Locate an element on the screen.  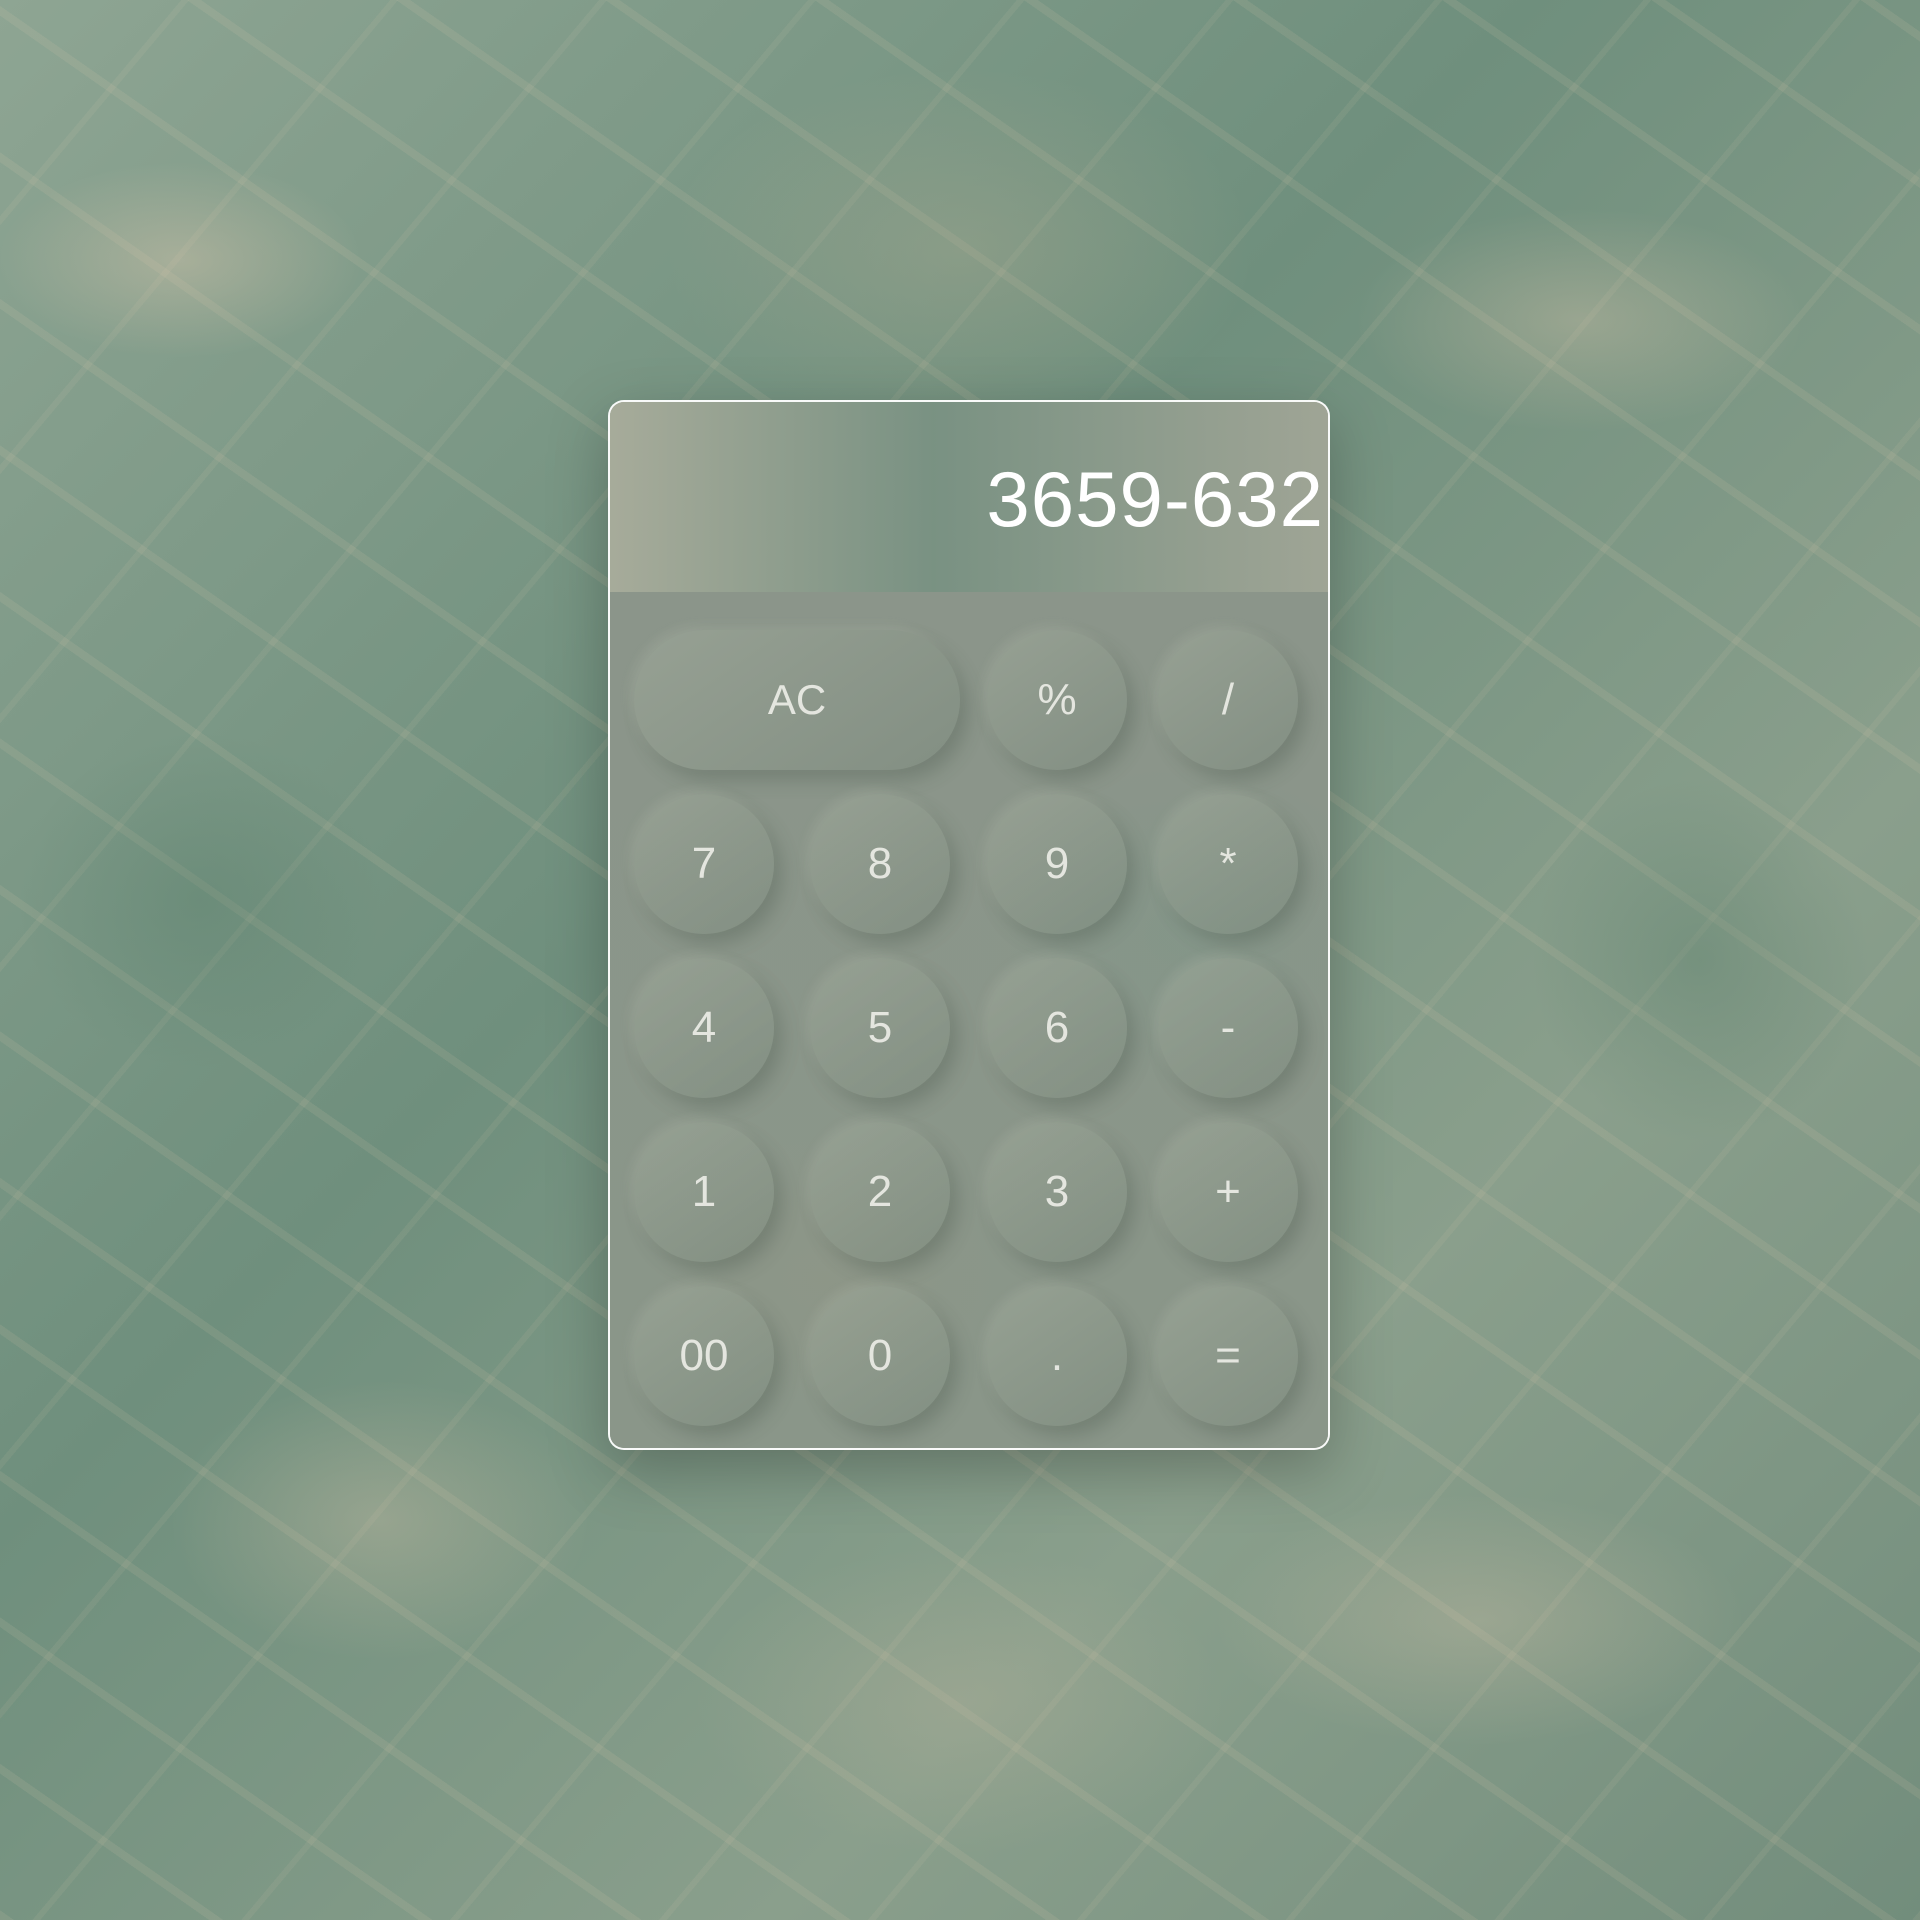
add-button: + is located at coordinates (1228, 1192).